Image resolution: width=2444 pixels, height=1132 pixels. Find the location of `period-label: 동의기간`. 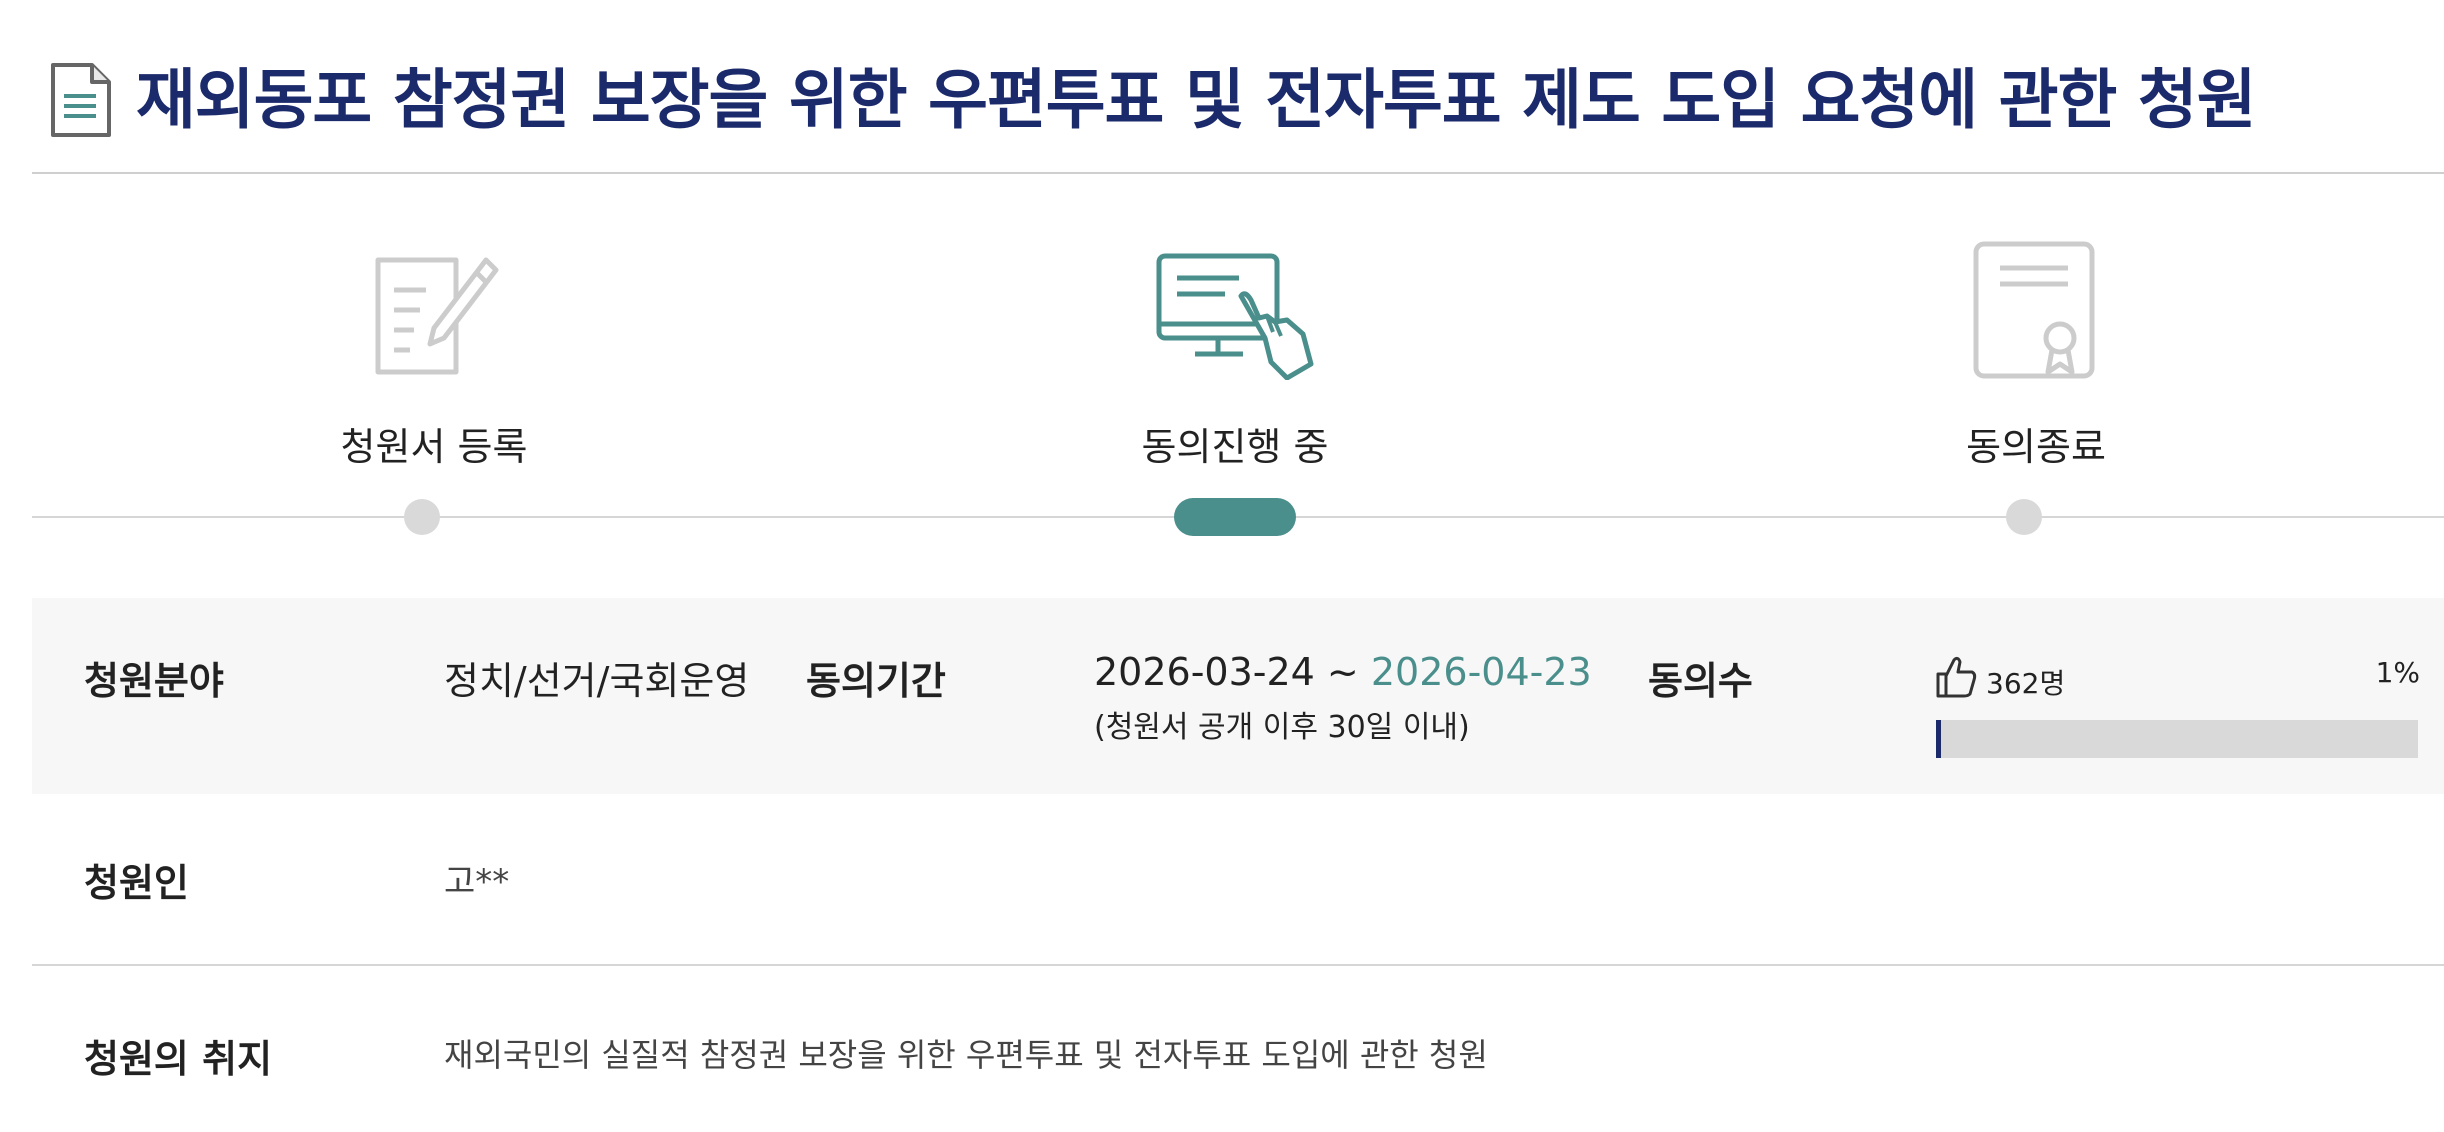

period-label: 동의기간 is located at coordinates (876, 681).